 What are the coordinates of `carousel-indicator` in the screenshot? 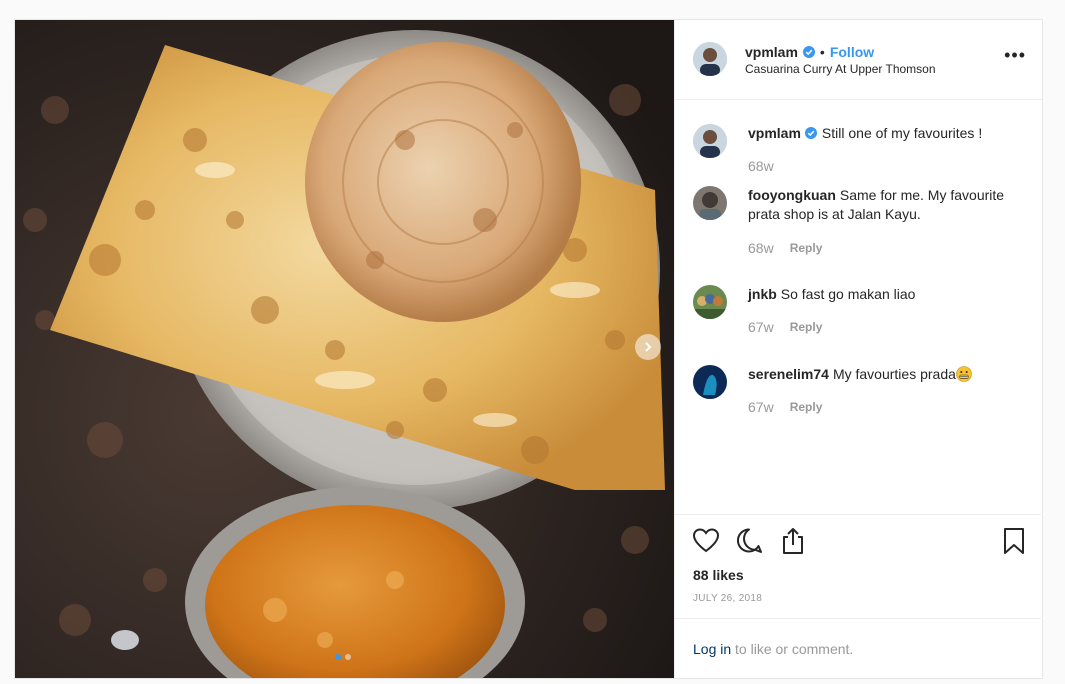 It's located at (343, 657).